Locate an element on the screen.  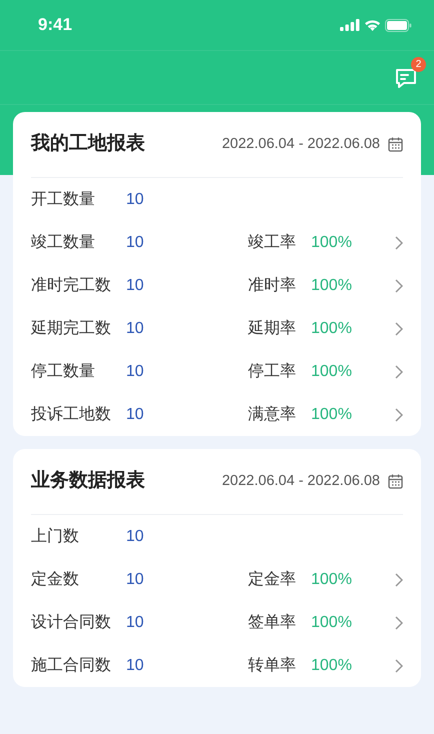
stat-label: 竣工数量 is located at coordinates (63, 242).